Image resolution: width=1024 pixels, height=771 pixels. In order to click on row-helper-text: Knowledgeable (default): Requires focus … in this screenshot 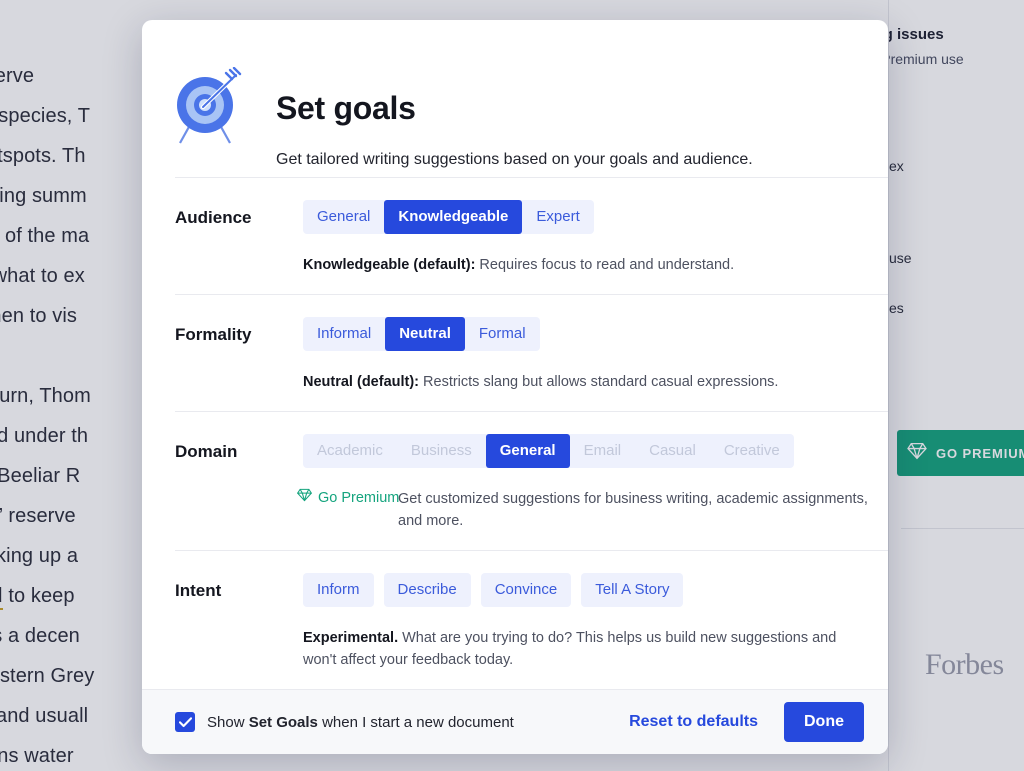, I will do `click(519, 265)`.